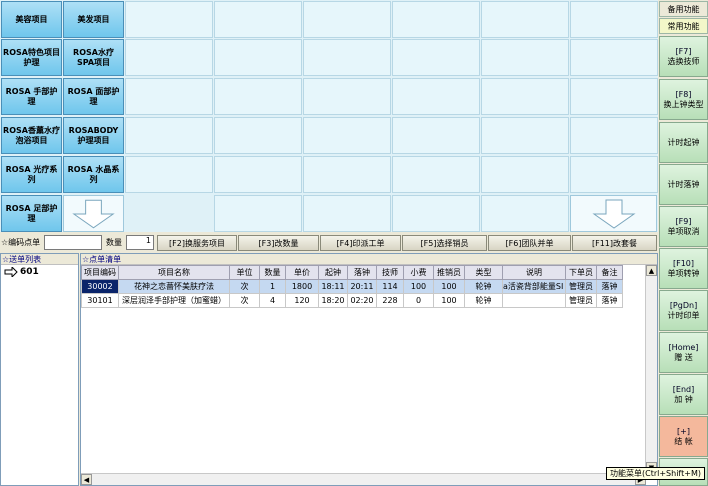 The width and height of the screenshot is (708, 486). I want to click on function-button: [Home] 赠 送, so click(683, 352).